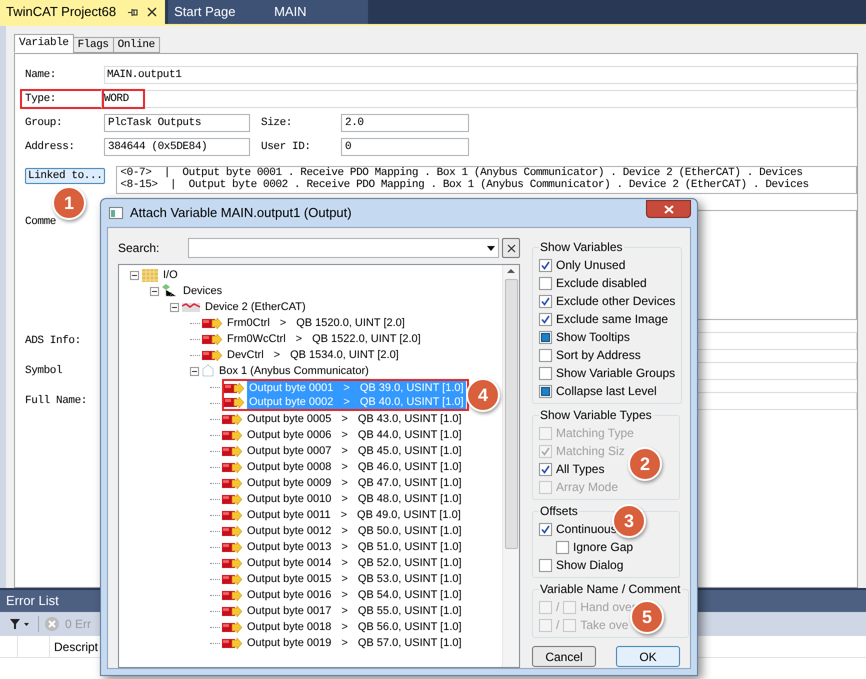  I want to click on dropdown-caret-icon, so click(491, 248).